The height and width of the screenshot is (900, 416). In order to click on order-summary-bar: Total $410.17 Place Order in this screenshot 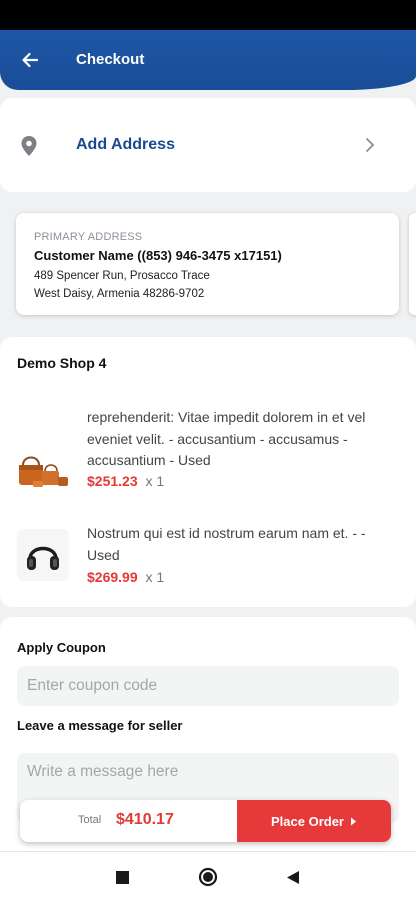, I will do `click(205, 821)`.